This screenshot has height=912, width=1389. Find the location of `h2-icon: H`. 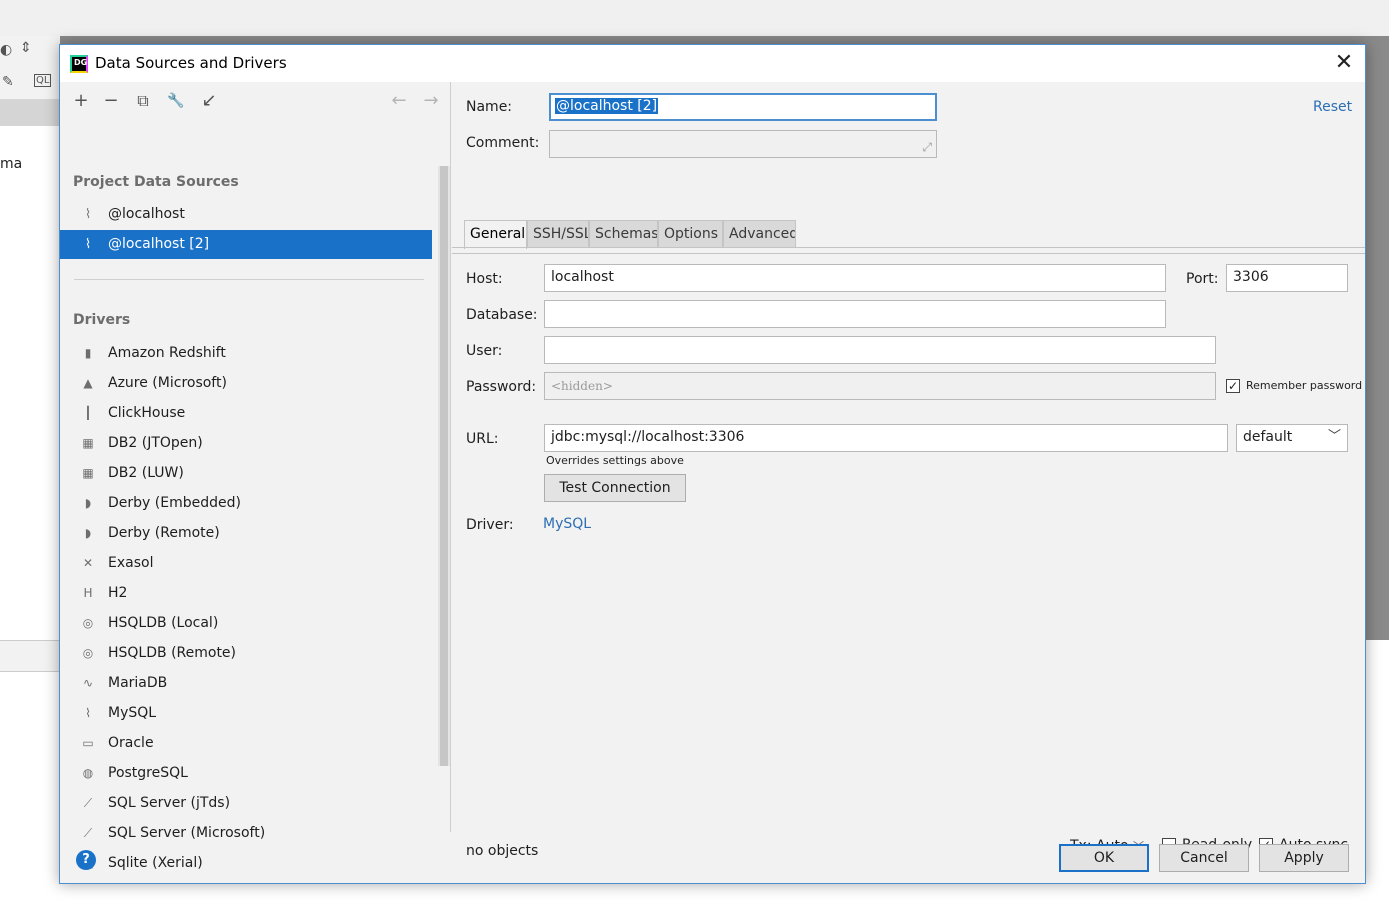

h2-icon: H is located at coordinates (88, 593).